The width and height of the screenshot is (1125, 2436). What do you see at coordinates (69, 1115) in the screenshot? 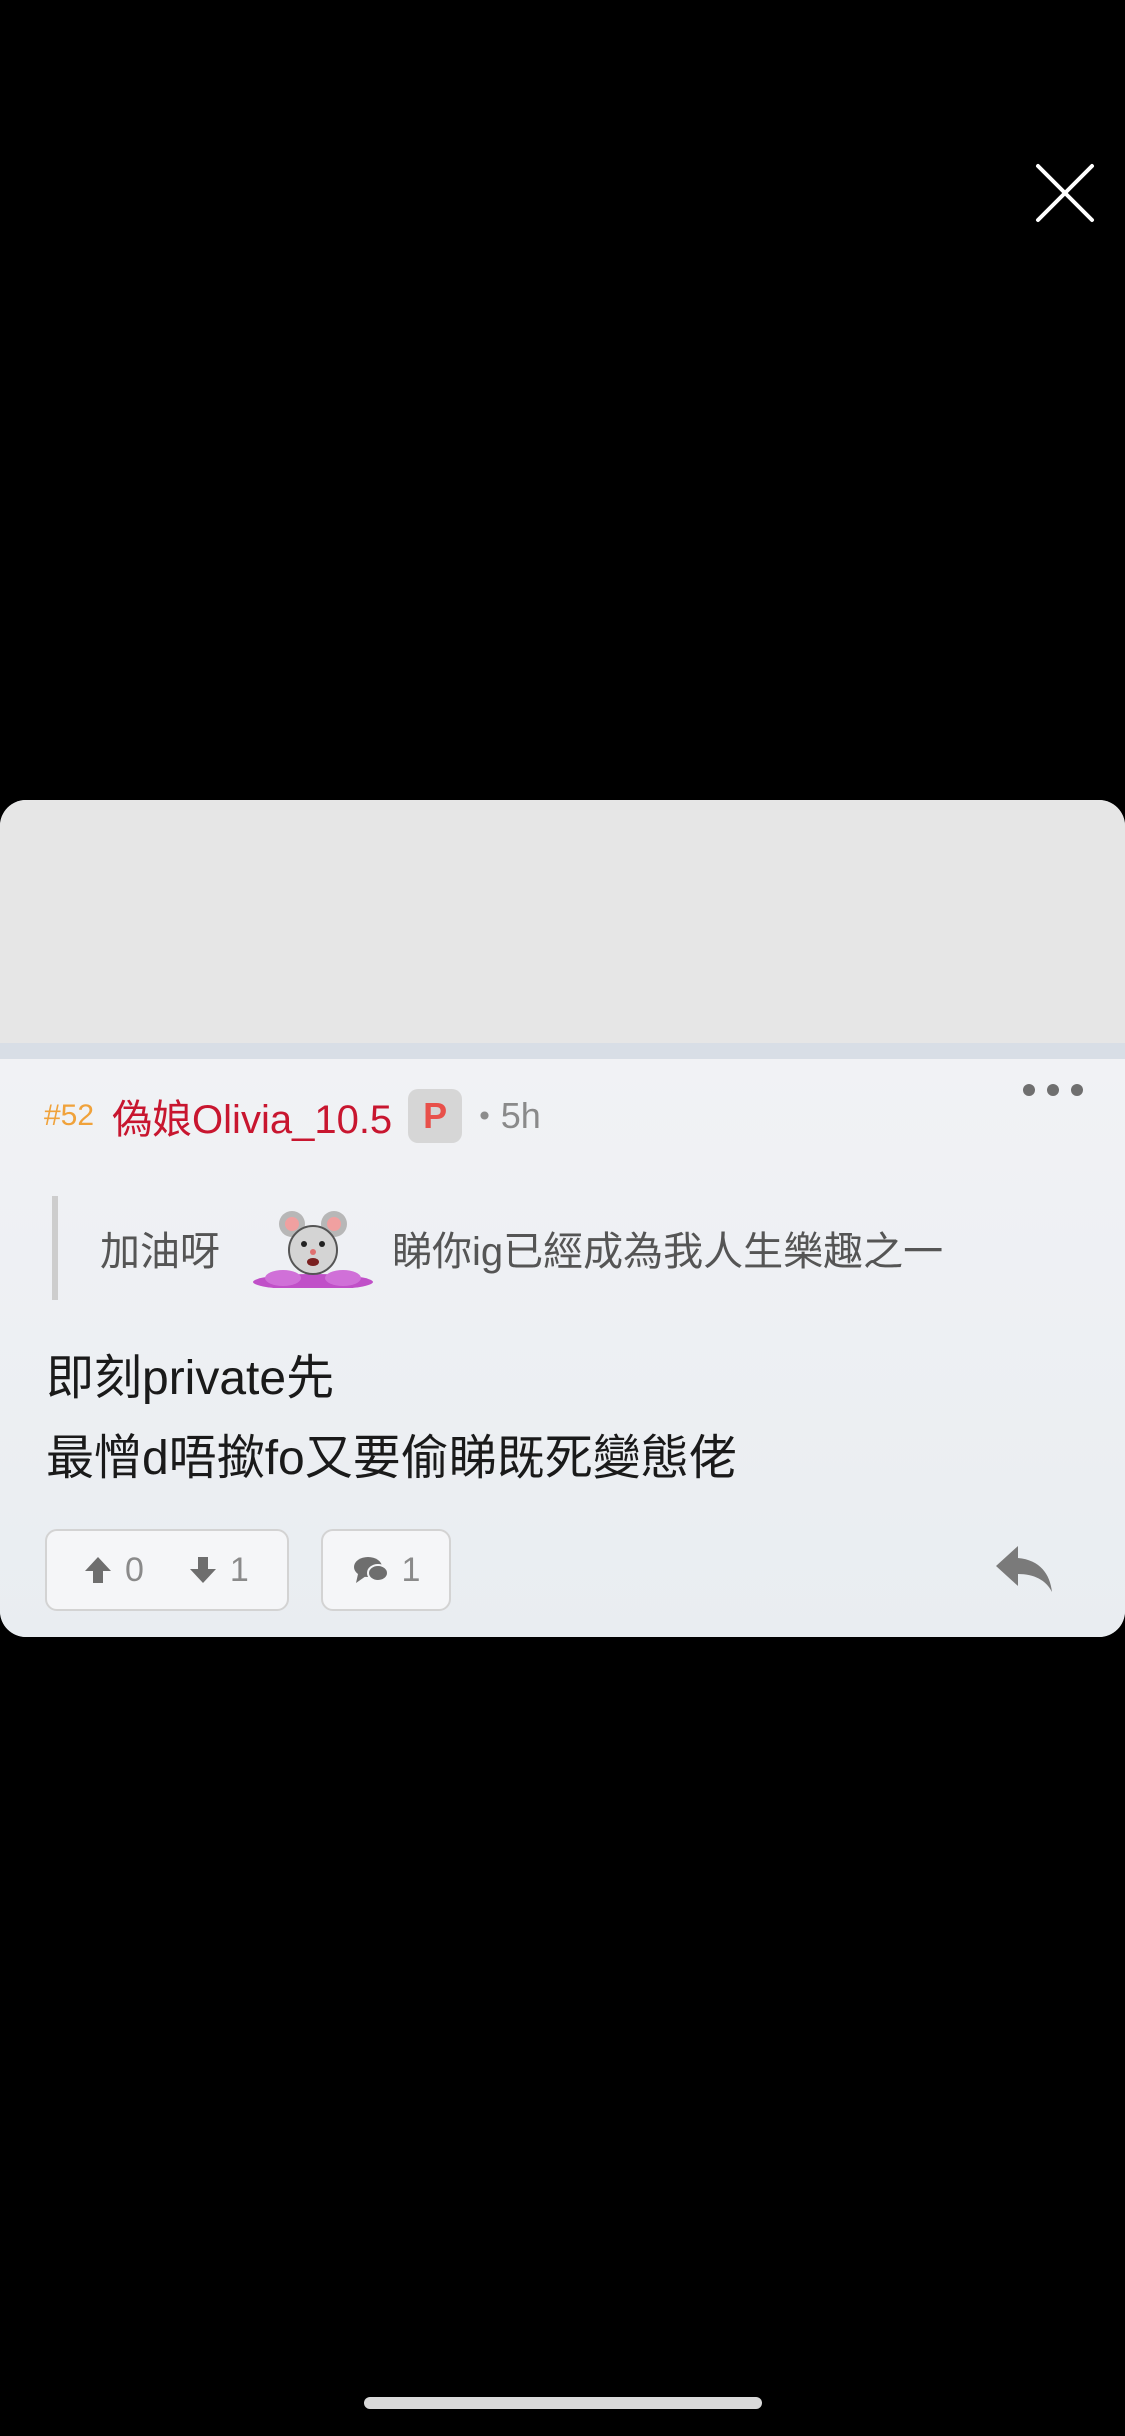
I see `floor-number: #52` at bounding box center [69, 1115].